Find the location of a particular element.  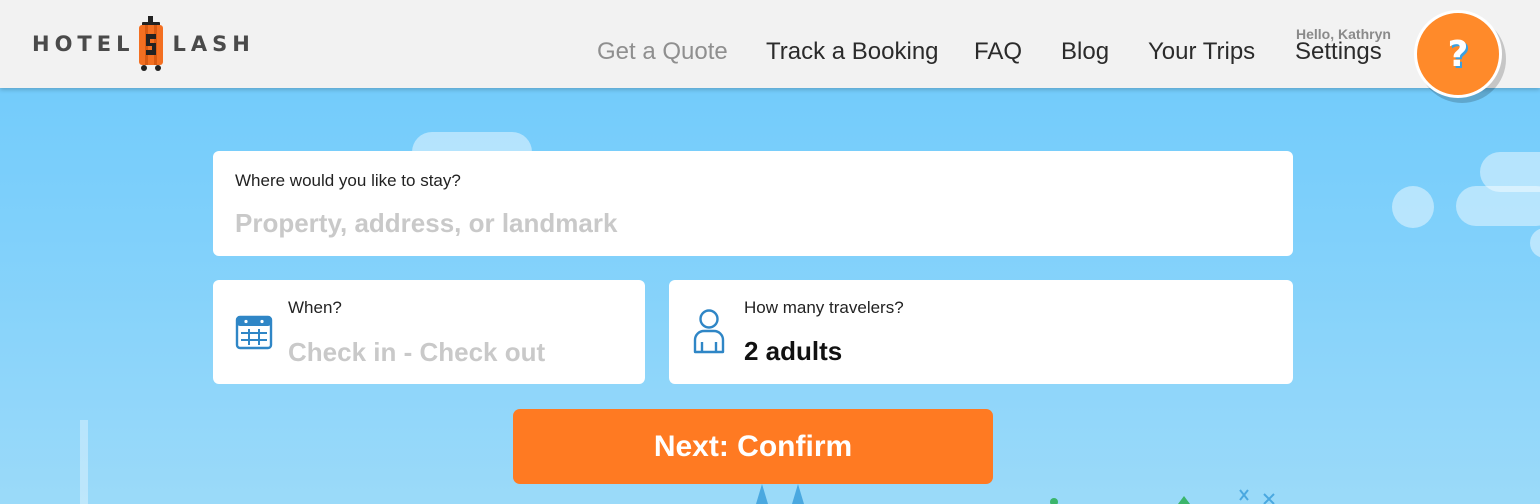

next-confirm-label: Next: Confirm is located at coordinates (753, 446).